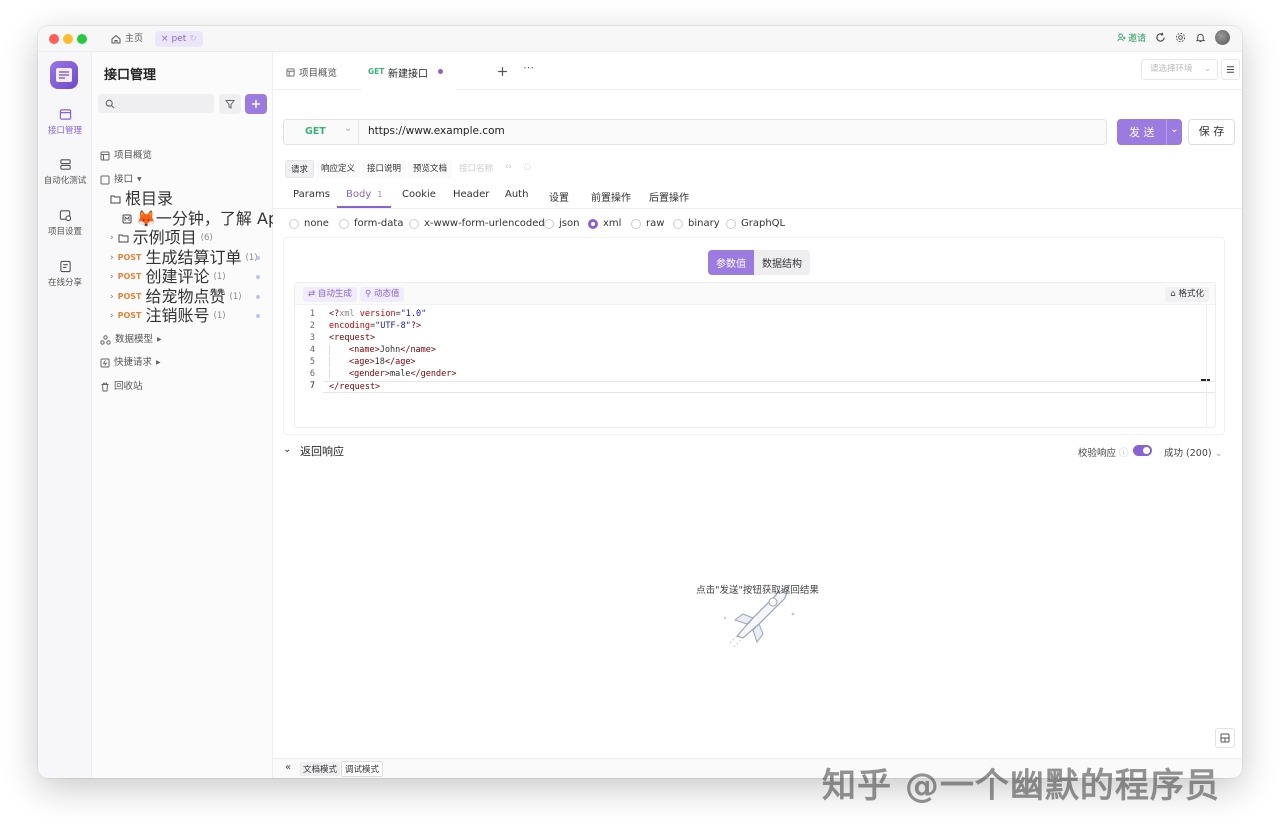 Image resolution: width=1280 pixels, height=828 pixels. What do you see at coordinates (338, 169) in the screenshot?
I see `subtab-response-def: 响应定义` at bounding box center [338, 169].